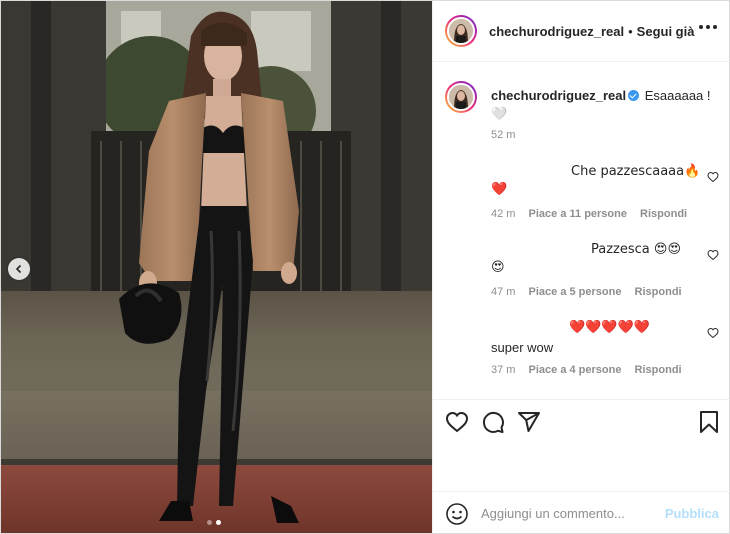 The height and width of the screenshot is (534, 730). I want to click on caption-emoji: 🤍, so click(499, 114).